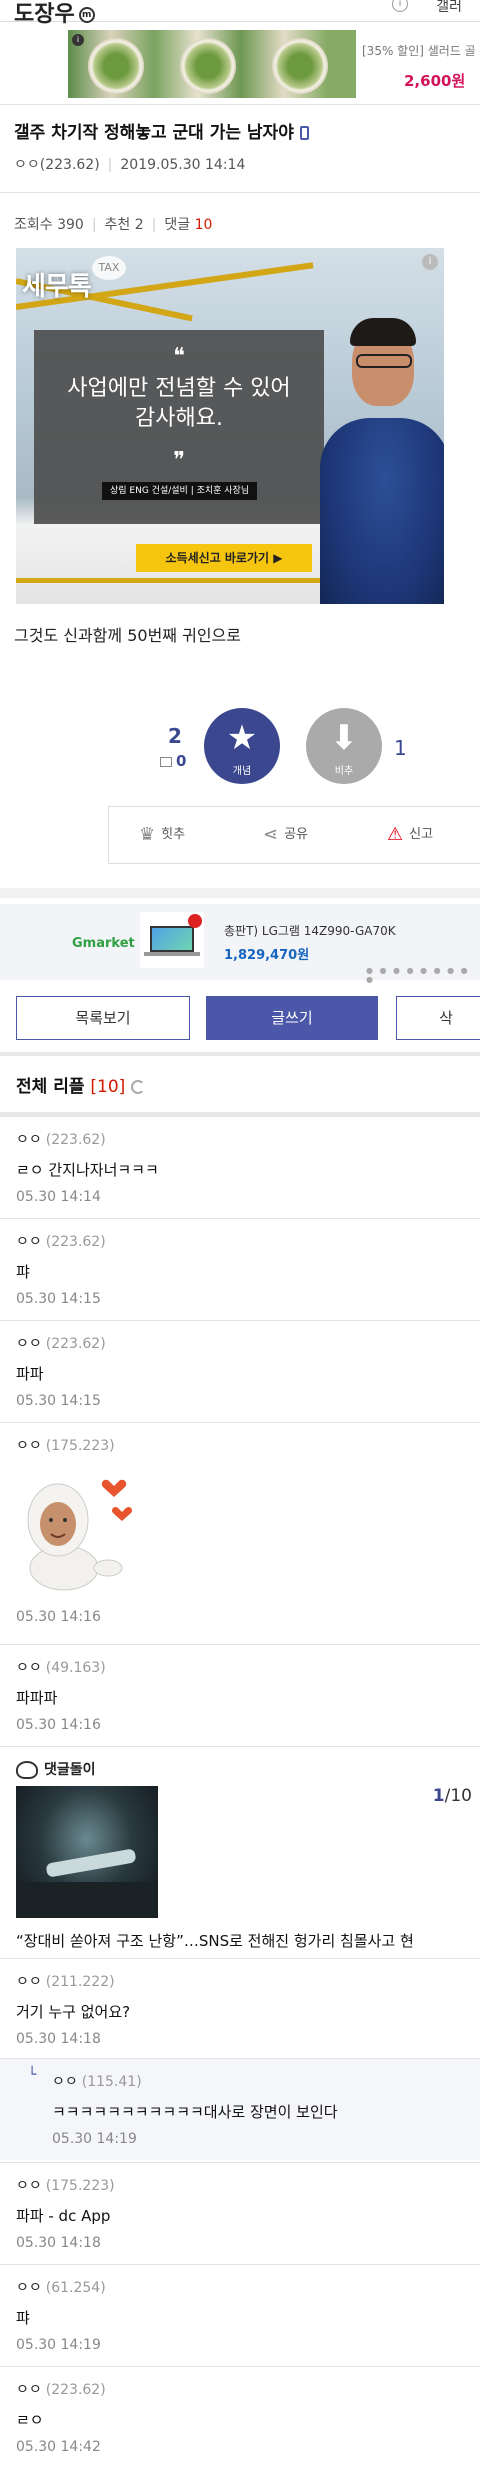 The image size is (480, 2466). Describe the element at coordinates (175, 736) in the screenshot. I see `recommend-count-number: 2` at that location.